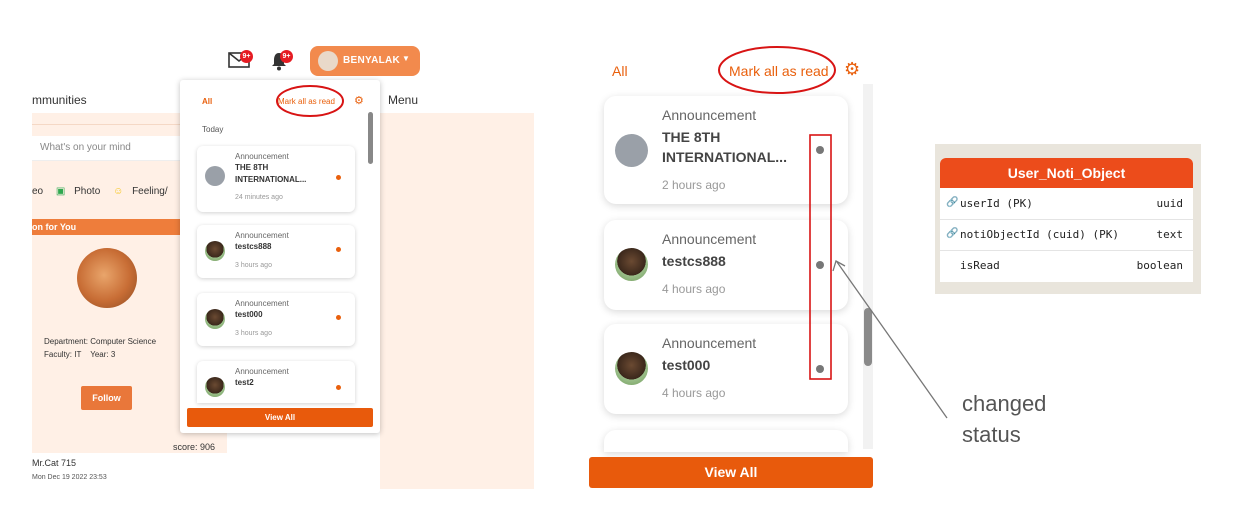 This screenshot has height=505, width=1253. I want to click on table-row: 🔗 notiObjectId (cuid) (PK) text, so click(1066, 235).